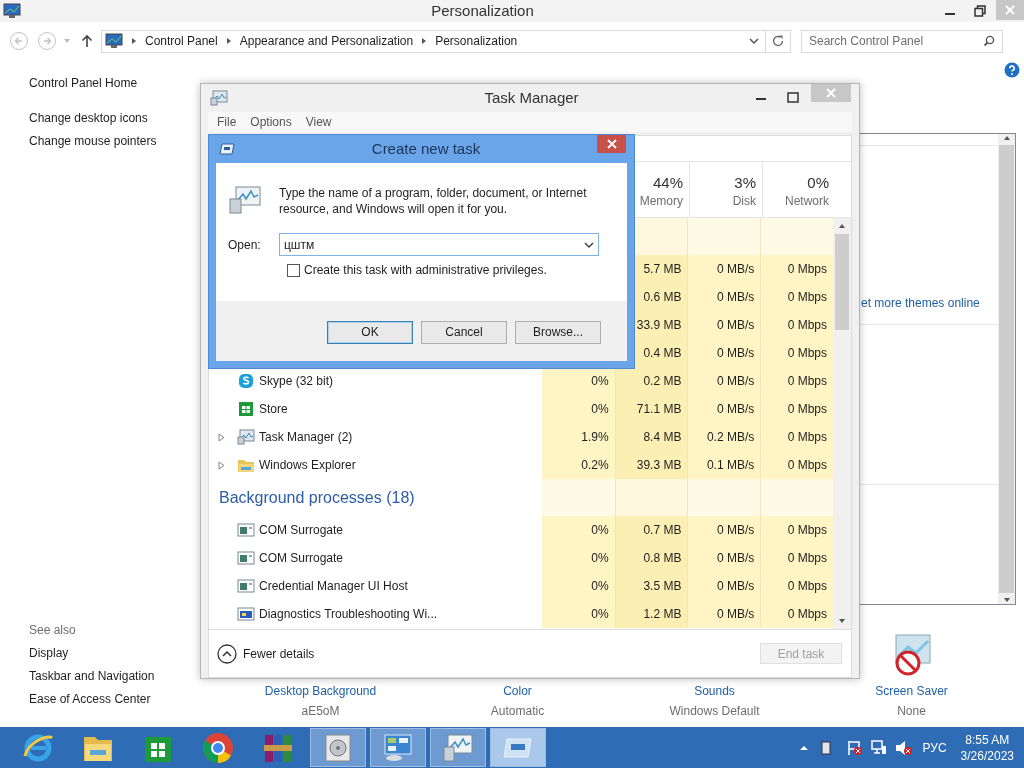 The height and width of the screenshot is (768, 1024). Describe the element at coordinates (903, 747) in the screenshot. I see `muted-speaker-icon` at that location.